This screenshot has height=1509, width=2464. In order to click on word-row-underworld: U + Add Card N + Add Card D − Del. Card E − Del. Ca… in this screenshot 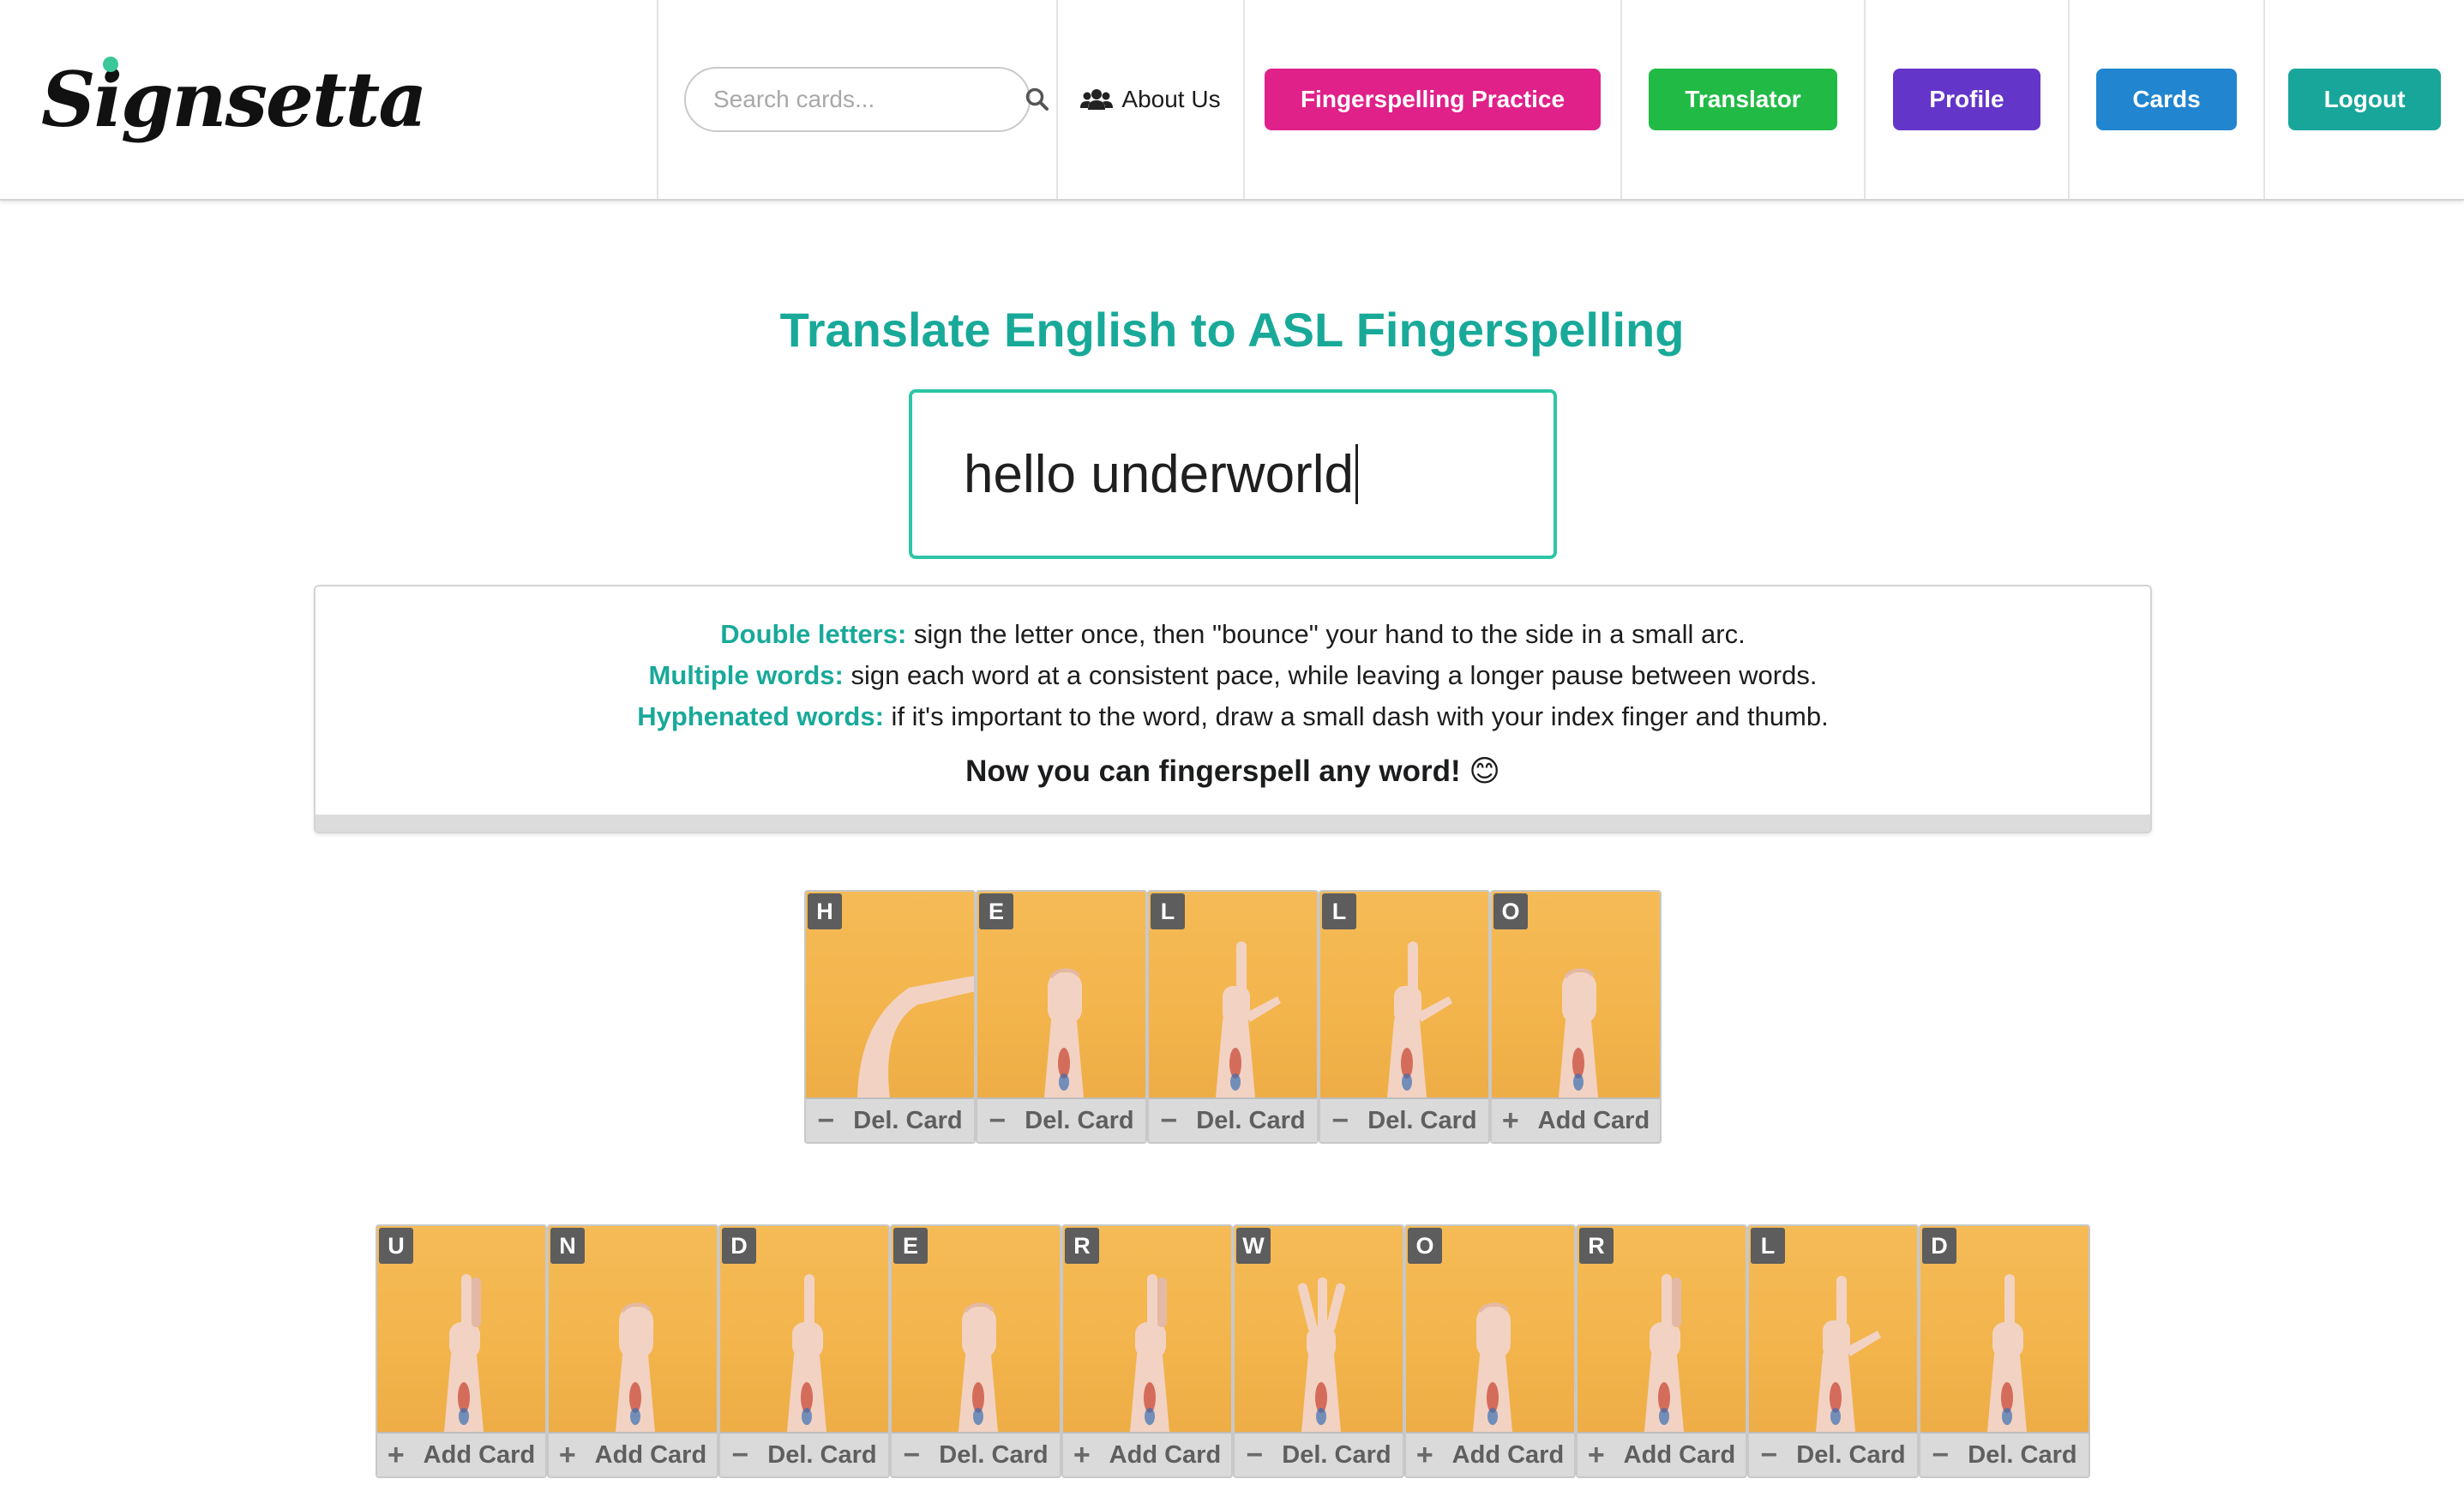, I will do `click(1233, 1351)`.